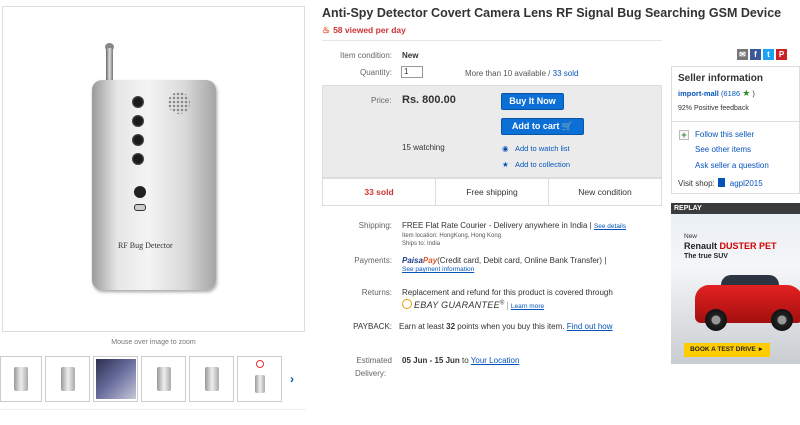  I want to click on delivery-value: 05 Jun - 15 Jun to Your Location, so click(461, 360).